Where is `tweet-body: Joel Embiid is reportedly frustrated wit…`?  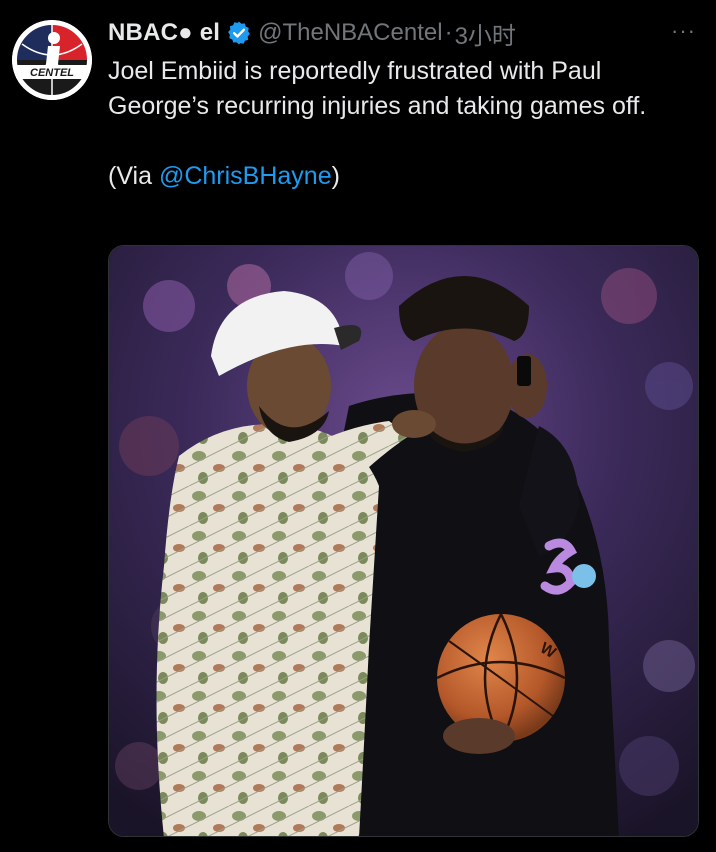 tweet-body: Joel Embiid is reportedly frustrated wit… is located at coordinates (377, 88).